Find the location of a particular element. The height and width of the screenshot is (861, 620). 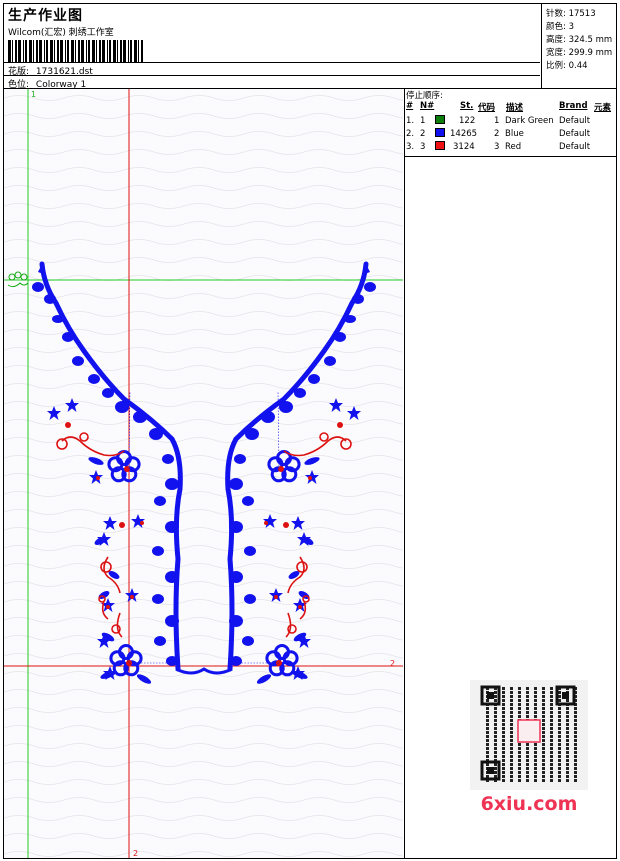

row-stitches: 122 is located at coordinates (467, 121).